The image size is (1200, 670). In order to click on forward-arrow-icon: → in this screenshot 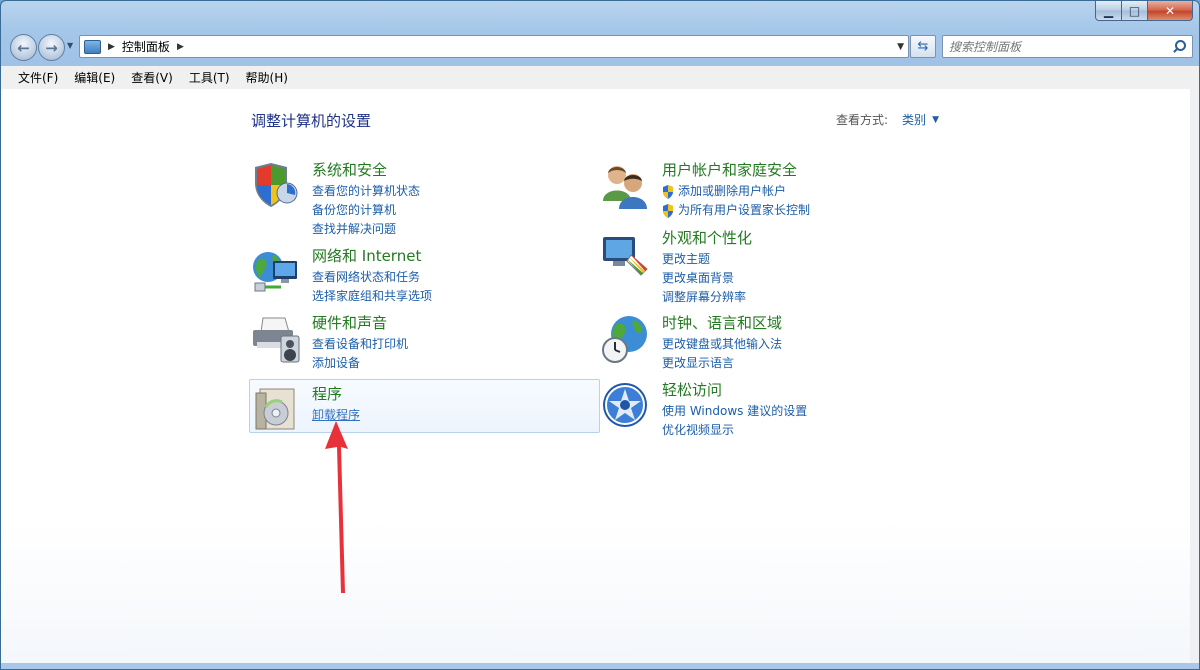, I will do `click(51, 47)`.